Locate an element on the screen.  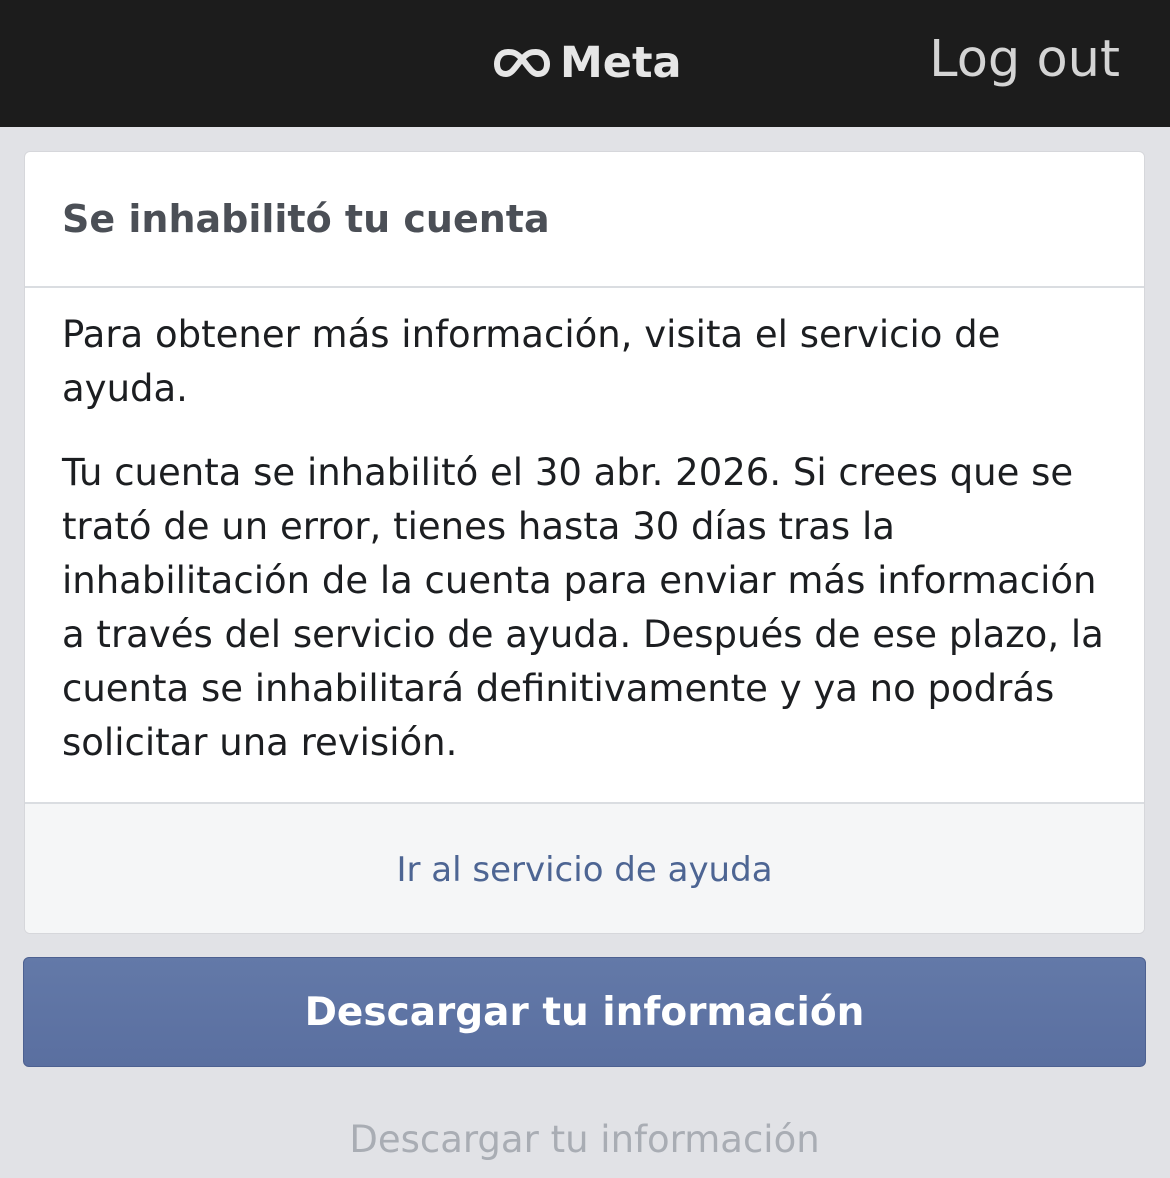
meta-infinity-icon is located at coordinates (522, 63).